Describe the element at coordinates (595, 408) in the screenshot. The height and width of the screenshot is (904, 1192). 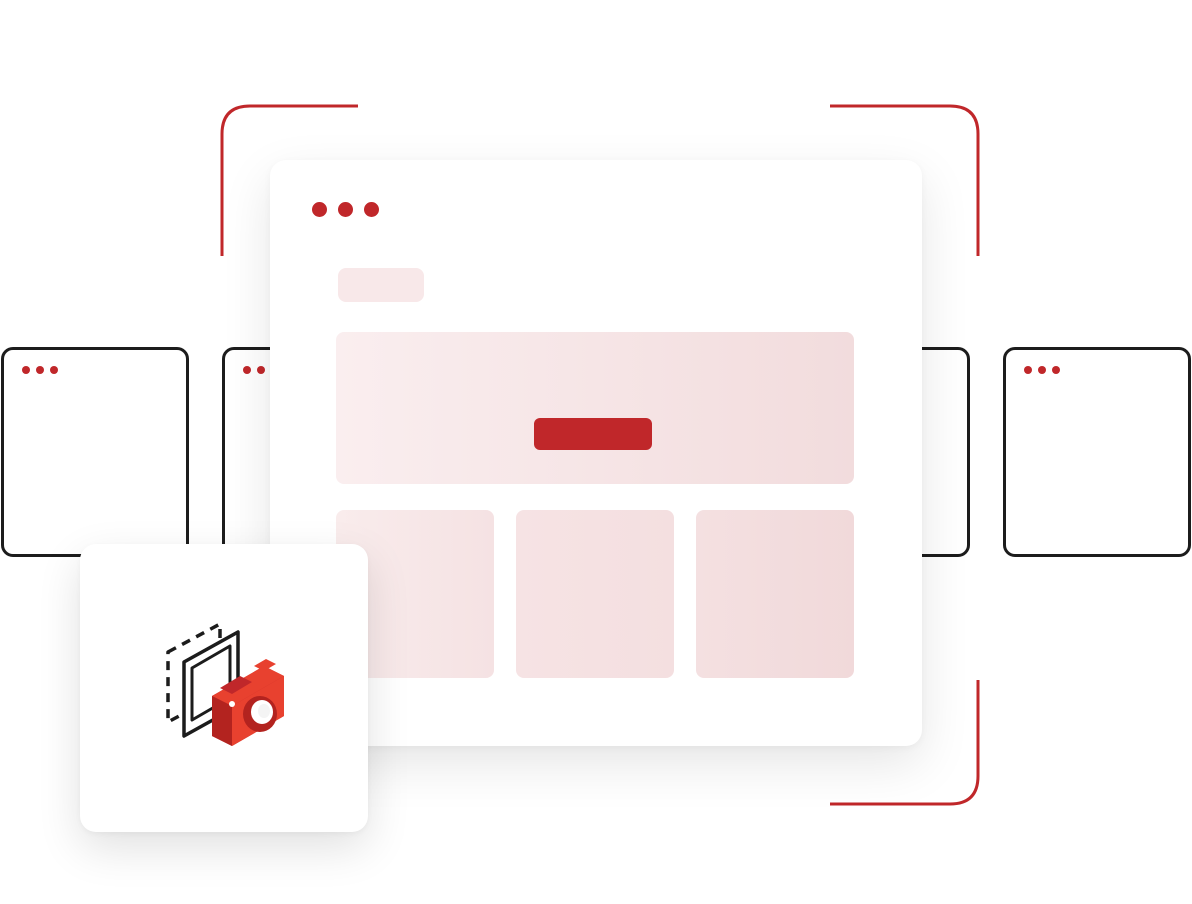
I see `hero-banner` at that location.